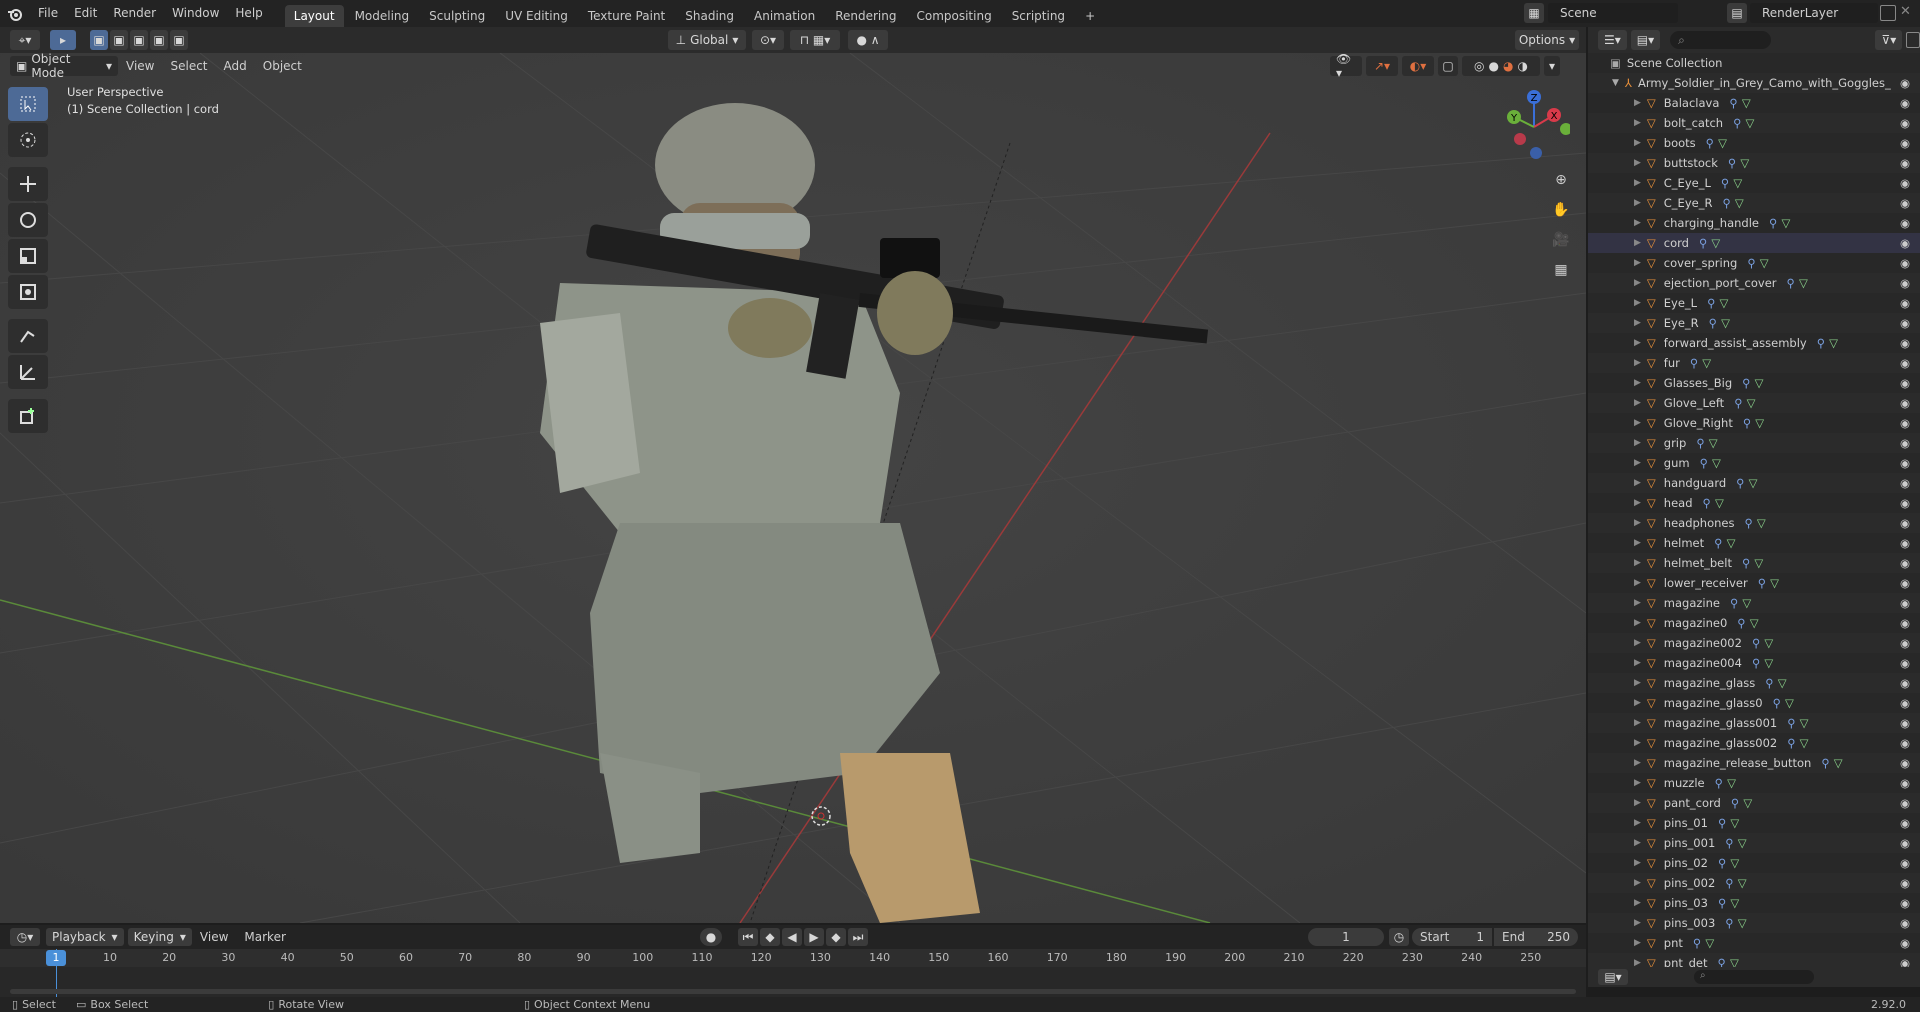 This screenshot has height=1012, width=1920. I want to click on outliner-search-input: ⌕, so click(1721, 40).